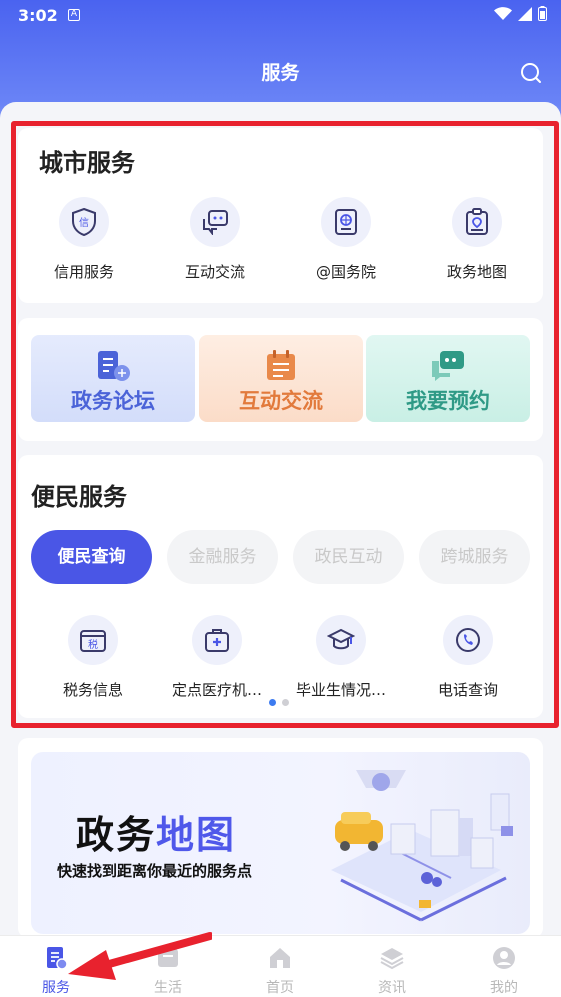 The image size is (561, 997). I want to click on tab-mine: 我的, so click(504, 966).